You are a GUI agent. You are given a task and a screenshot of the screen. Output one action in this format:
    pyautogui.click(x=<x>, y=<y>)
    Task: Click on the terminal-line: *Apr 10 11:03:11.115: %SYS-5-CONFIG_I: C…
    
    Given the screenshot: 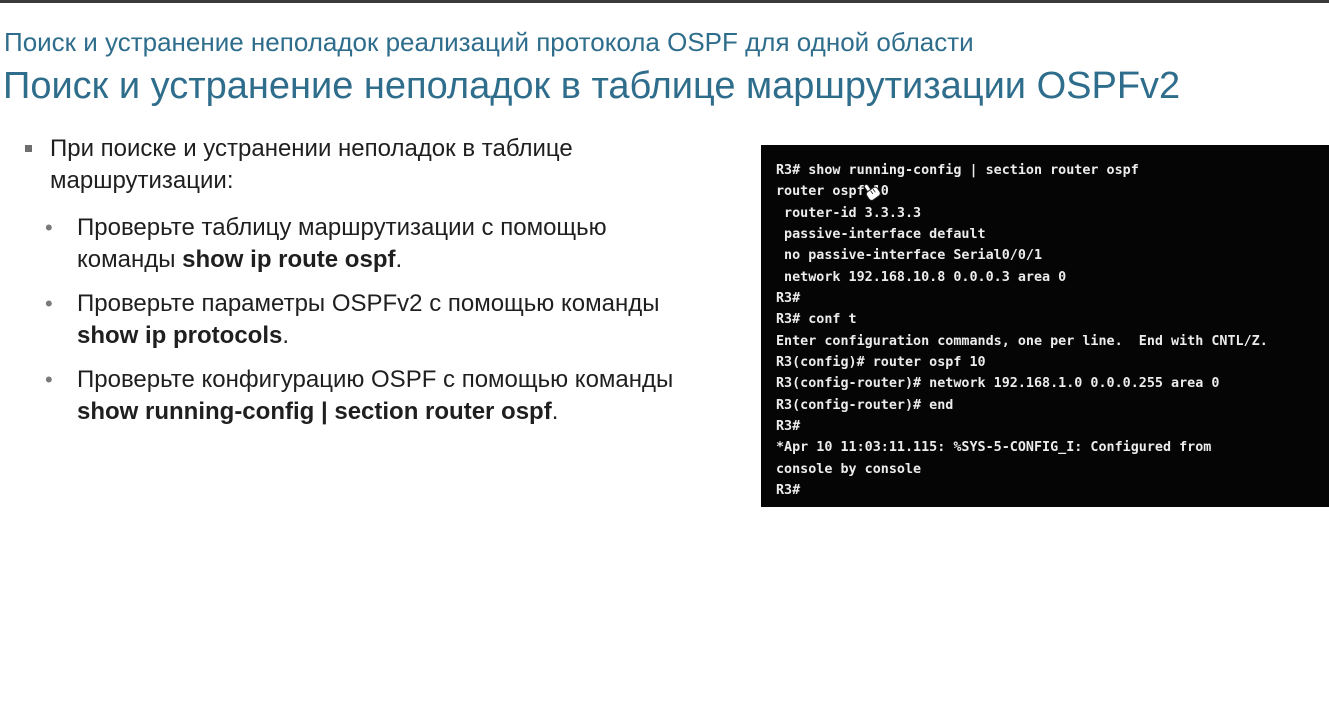 What is the action you would take?
    pyautogui.click(x=994, y=448)
    